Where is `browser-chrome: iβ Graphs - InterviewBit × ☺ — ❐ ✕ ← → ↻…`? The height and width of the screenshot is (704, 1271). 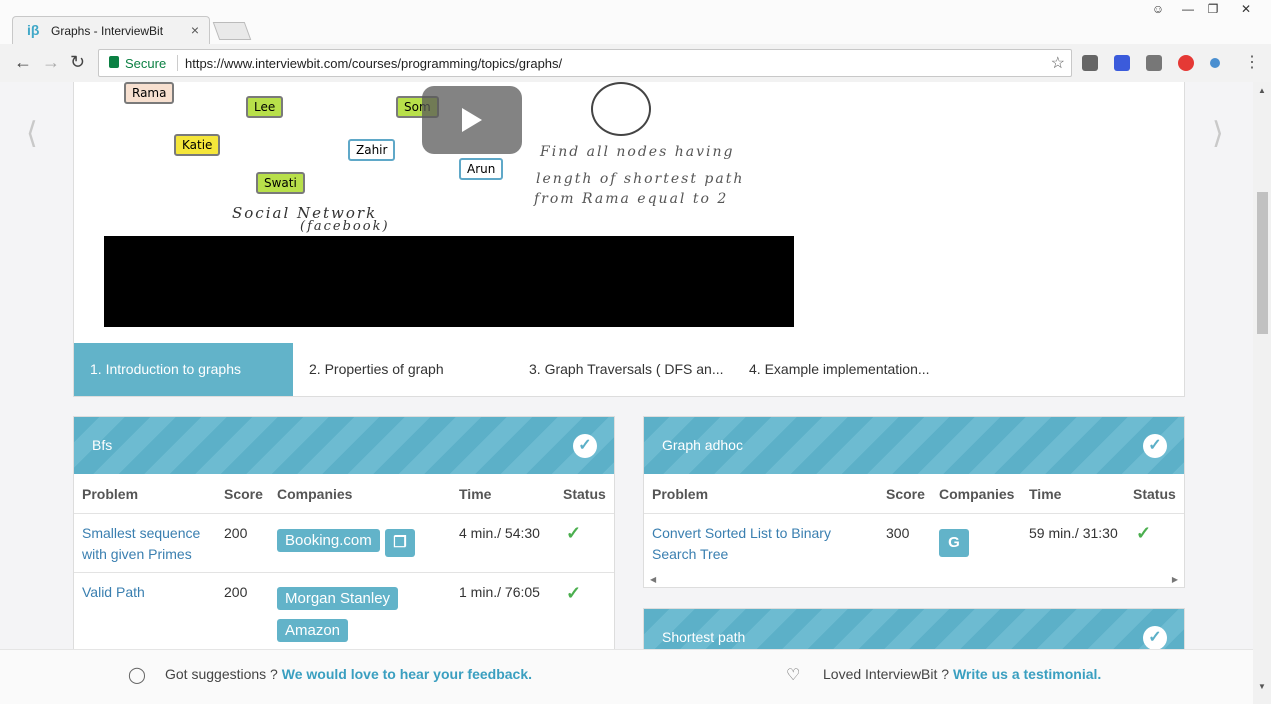 browser-chrome: iβ Graphs - InterviewBit × ☺ — ❐ ✕ ← → ↻… is located at coordinates (635, 41).